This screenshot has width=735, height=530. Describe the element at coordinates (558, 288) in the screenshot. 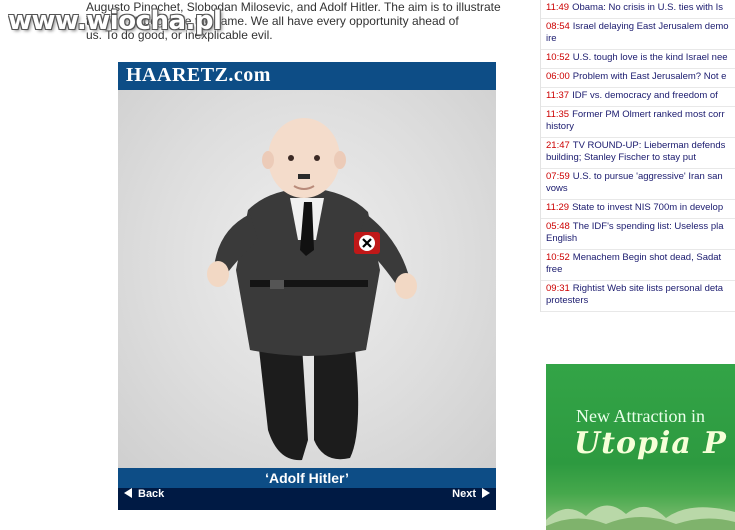

I see `news-time: 09:31` at that location.